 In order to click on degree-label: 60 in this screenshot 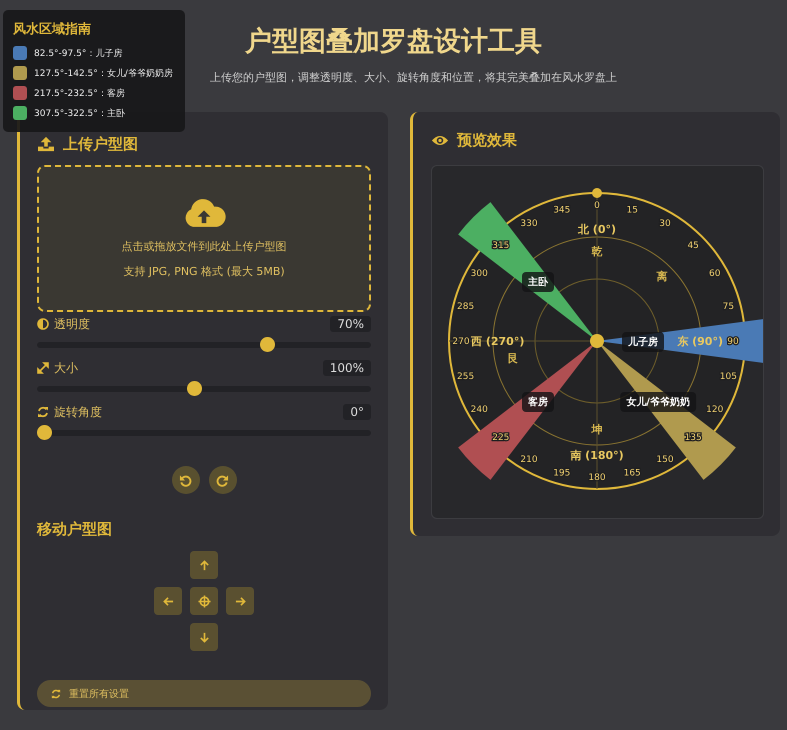, I will do `click(714, 274)`.